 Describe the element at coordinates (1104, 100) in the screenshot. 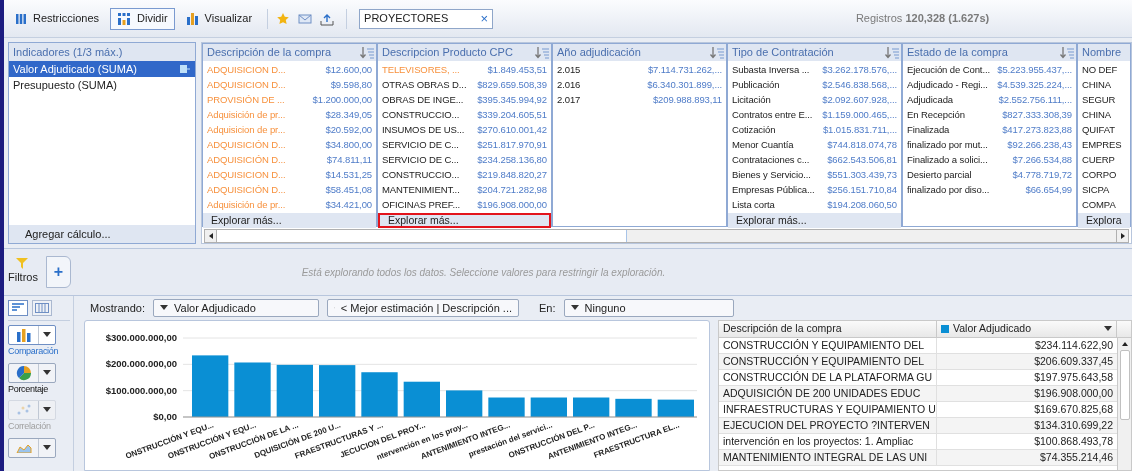

I see `value-row: SEGUR` at that location.